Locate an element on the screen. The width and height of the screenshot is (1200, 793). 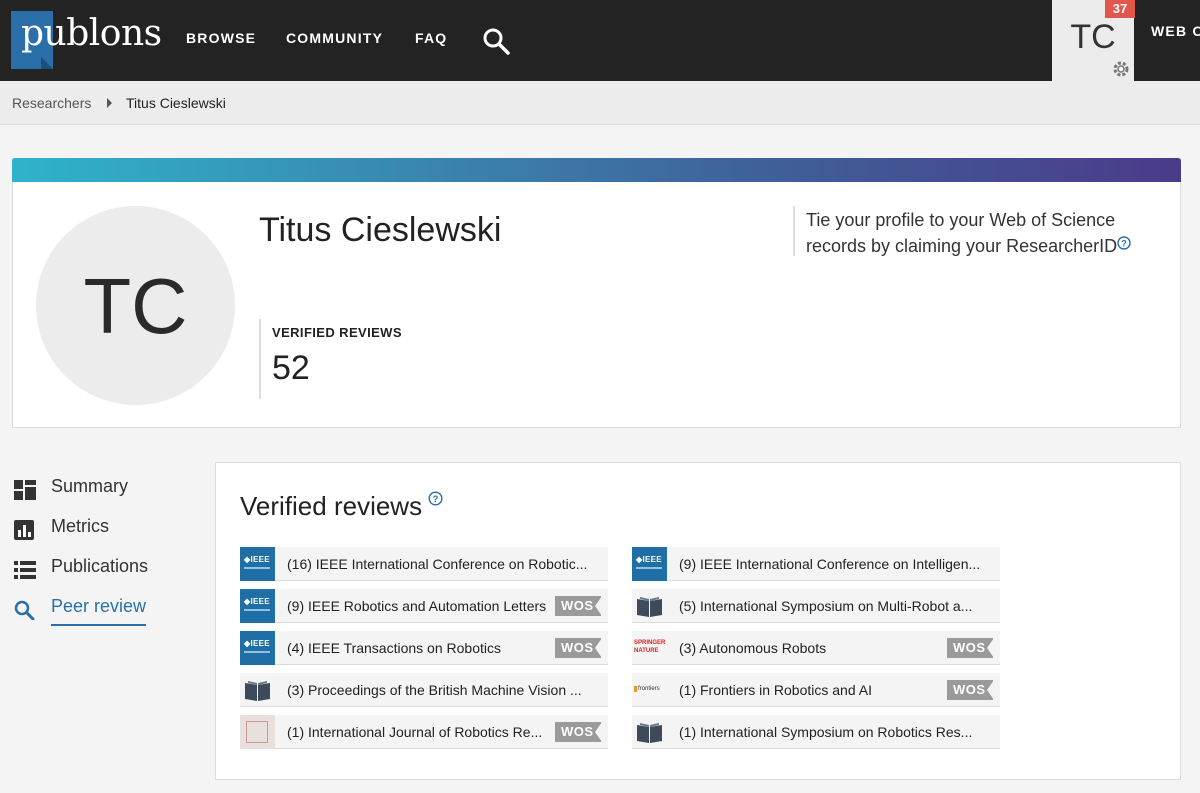
breadcrumb-current: Titus Cieslewski is located at coordinates (176, 103).